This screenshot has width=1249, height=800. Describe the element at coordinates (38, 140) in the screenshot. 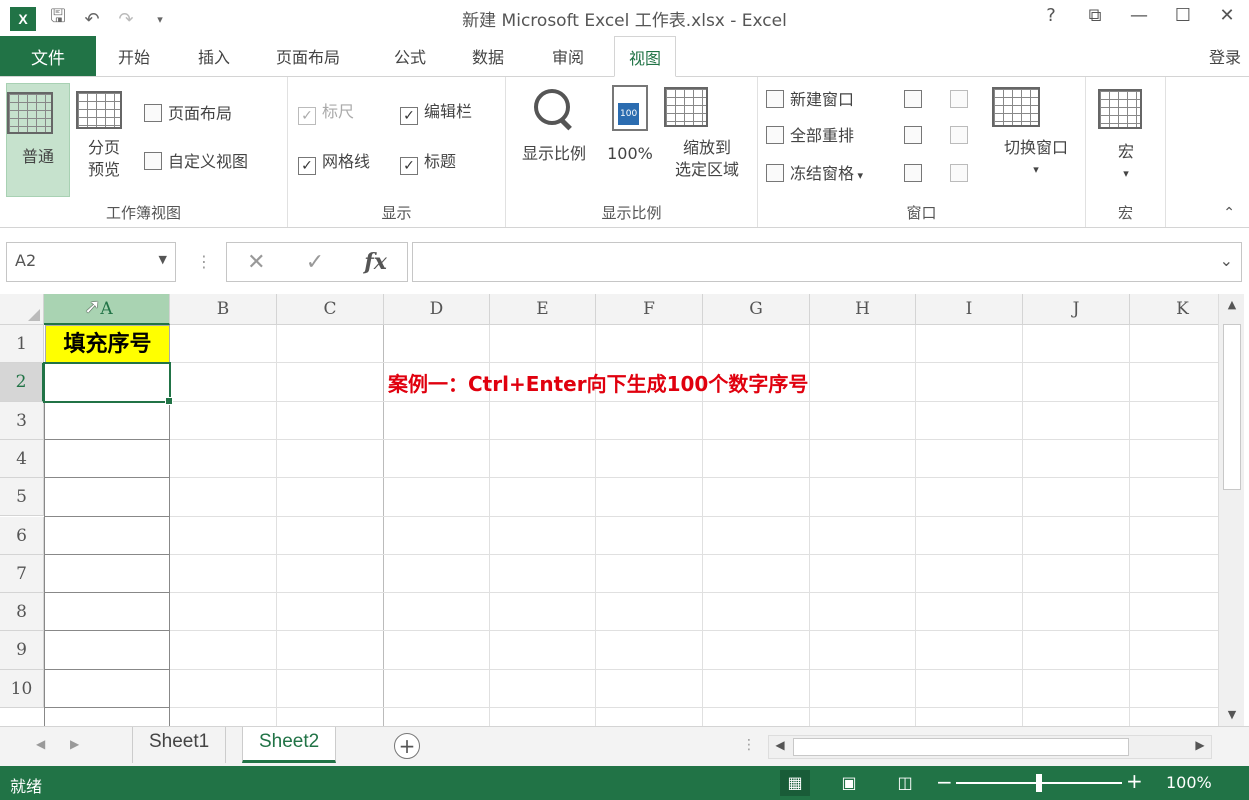

I see `normal-view-button: 普通` at that location.